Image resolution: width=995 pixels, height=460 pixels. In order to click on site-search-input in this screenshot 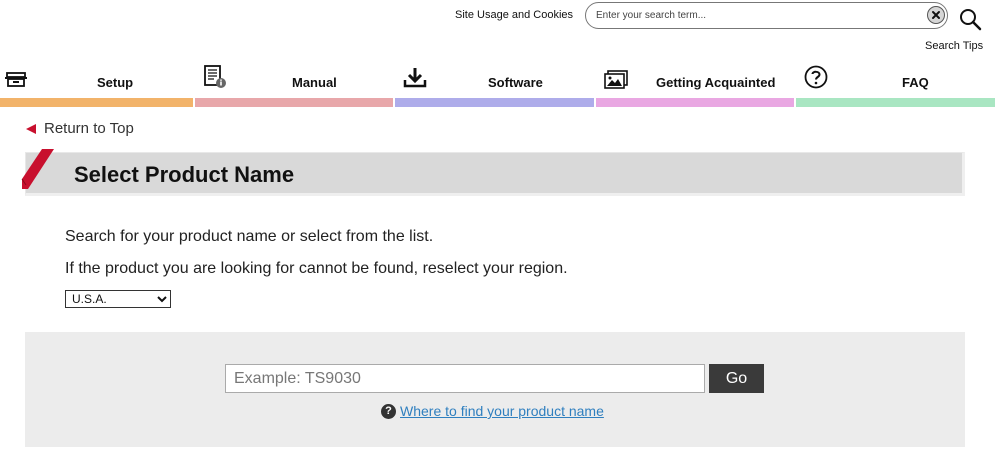, I will do `click(756, 15)`.